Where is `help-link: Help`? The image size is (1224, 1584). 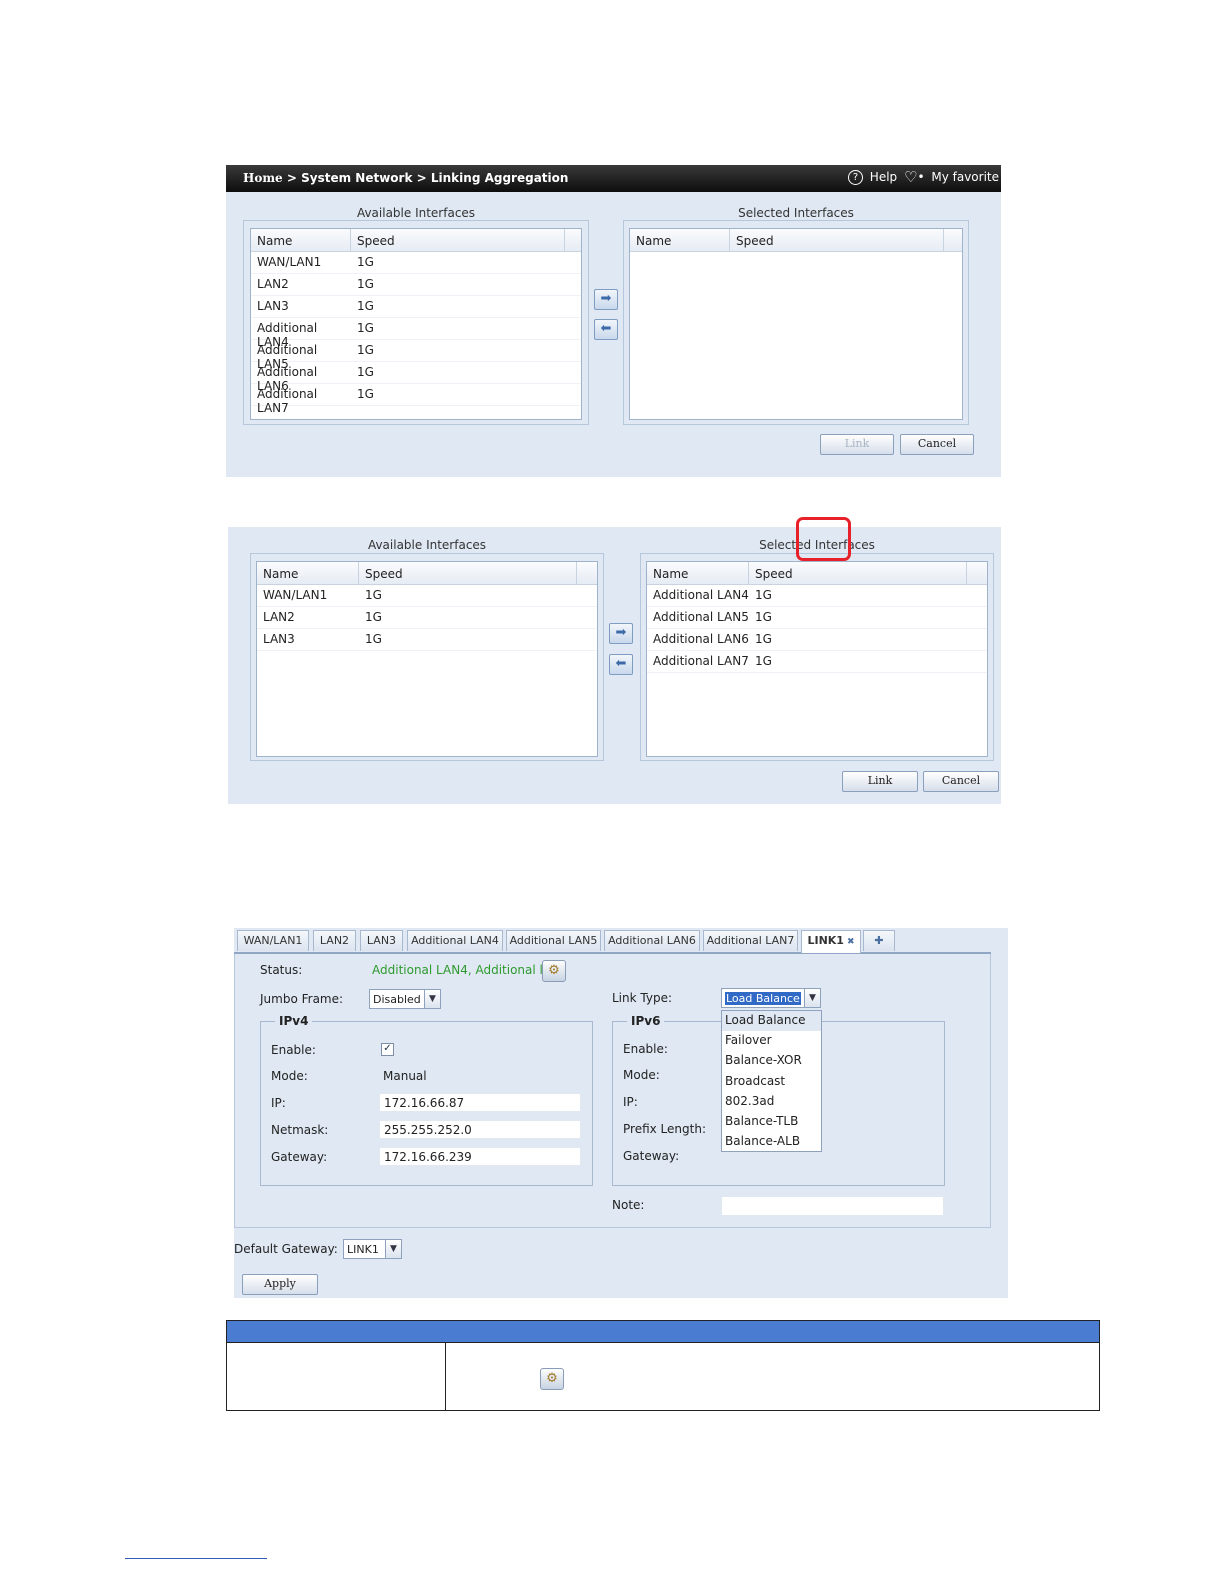
help-link: Help is located at coordinates (883, 177).